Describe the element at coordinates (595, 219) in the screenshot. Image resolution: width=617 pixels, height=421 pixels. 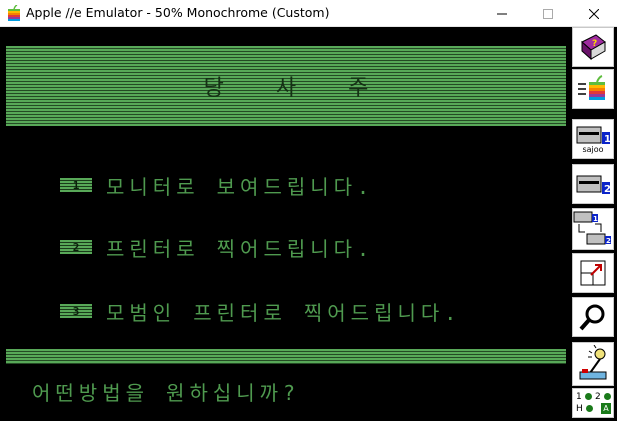
I see `svg-text: 1` at that location.